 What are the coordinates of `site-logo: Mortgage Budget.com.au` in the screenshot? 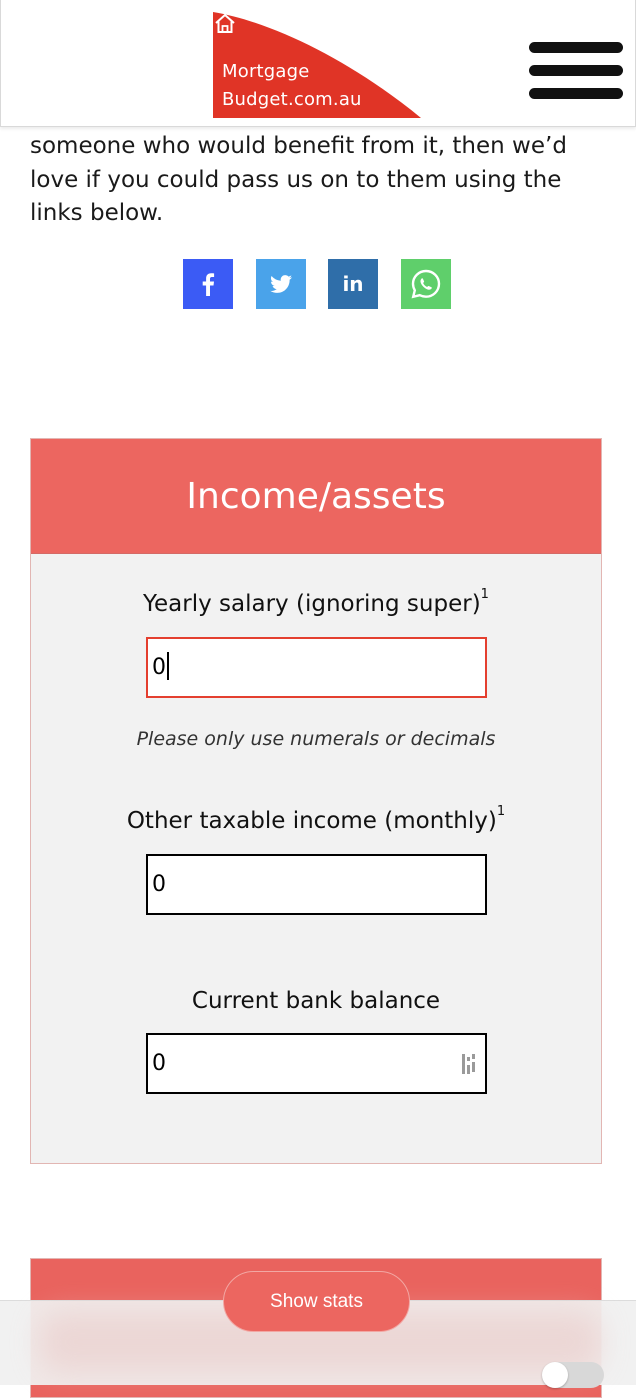 It's located at (318, 65).